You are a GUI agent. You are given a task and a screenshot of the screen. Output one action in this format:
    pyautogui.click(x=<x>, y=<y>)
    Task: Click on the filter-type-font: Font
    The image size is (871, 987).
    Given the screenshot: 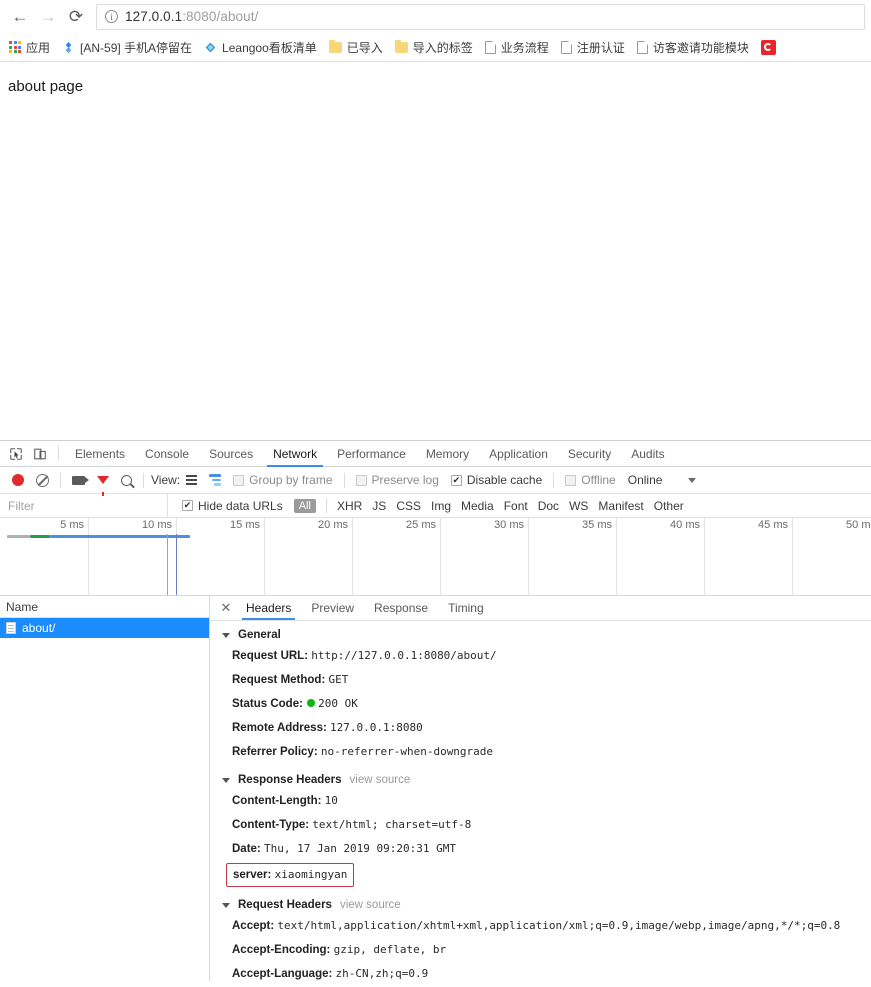 What is the action you would take?
    pyautogui.click(x=516, y=506)
    